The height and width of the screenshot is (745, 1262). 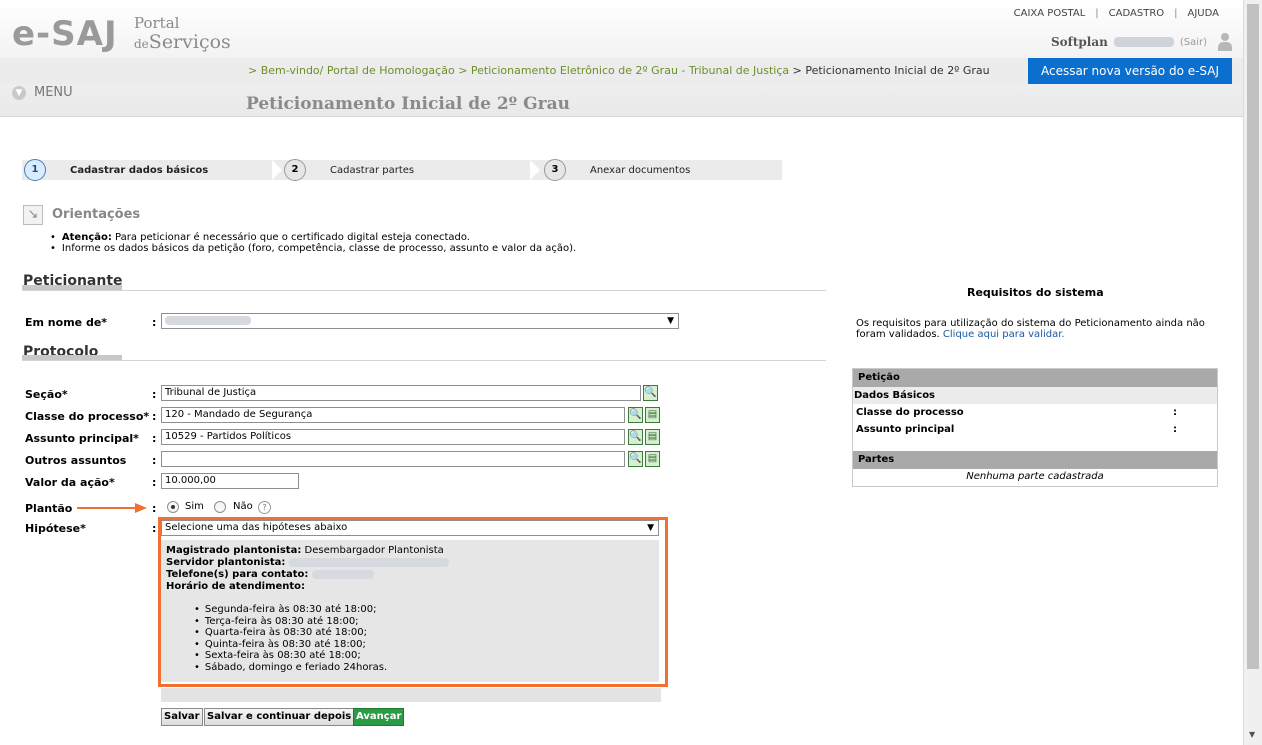 What do you see at coordinates (1035, 395) in the screenshot?
I see `summary-dados-basicos-header: Dados Básicos` at bounding box center [1035, 395].